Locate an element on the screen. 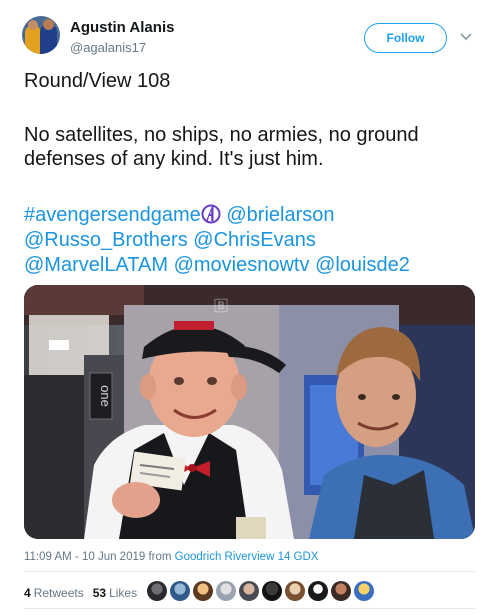  author-handle: @agalanis17 is located at coordinates (108, 47).